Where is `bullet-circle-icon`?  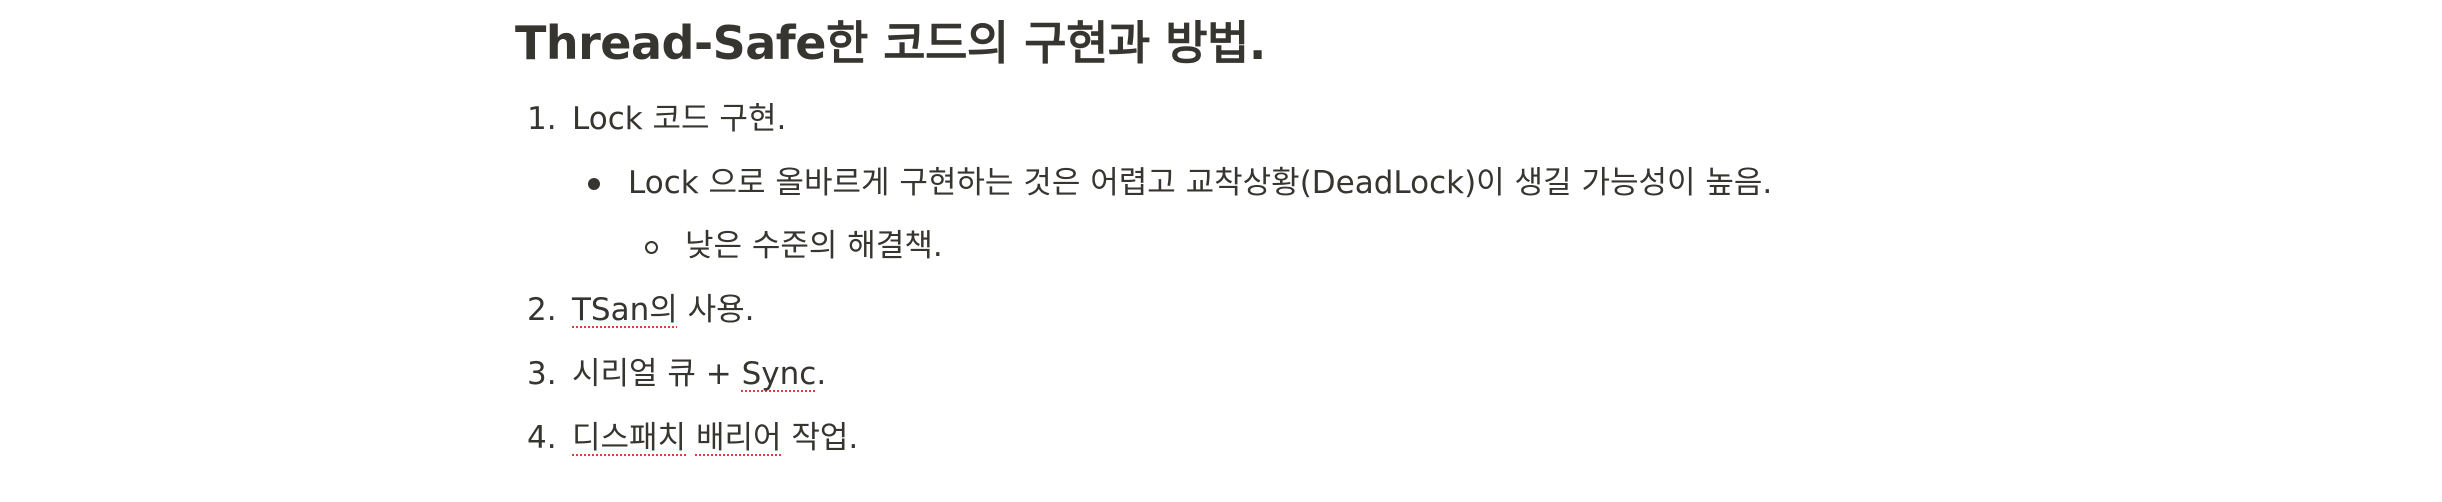 bullet-circle-icon is located at coordinates (651, 247).